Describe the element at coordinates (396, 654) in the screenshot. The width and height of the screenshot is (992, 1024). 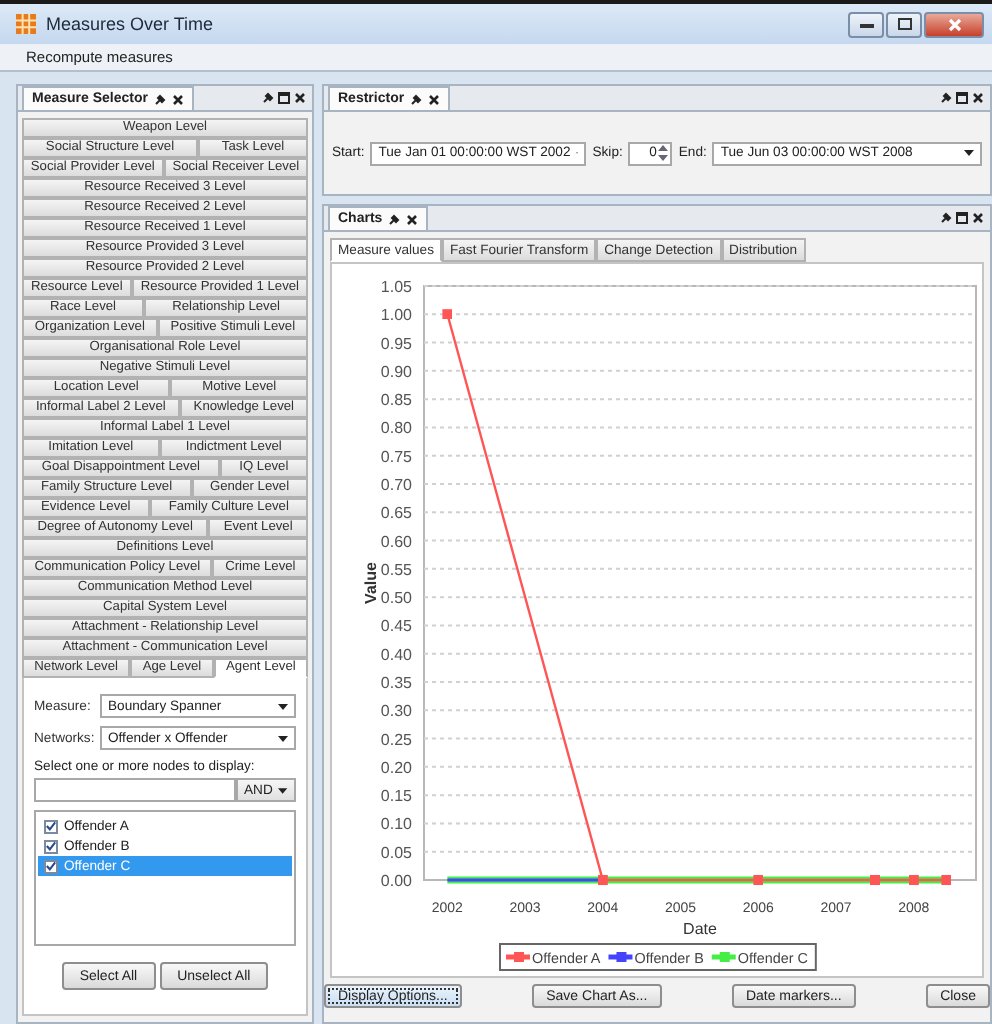
I see `tick-label: 0.40` at that location.